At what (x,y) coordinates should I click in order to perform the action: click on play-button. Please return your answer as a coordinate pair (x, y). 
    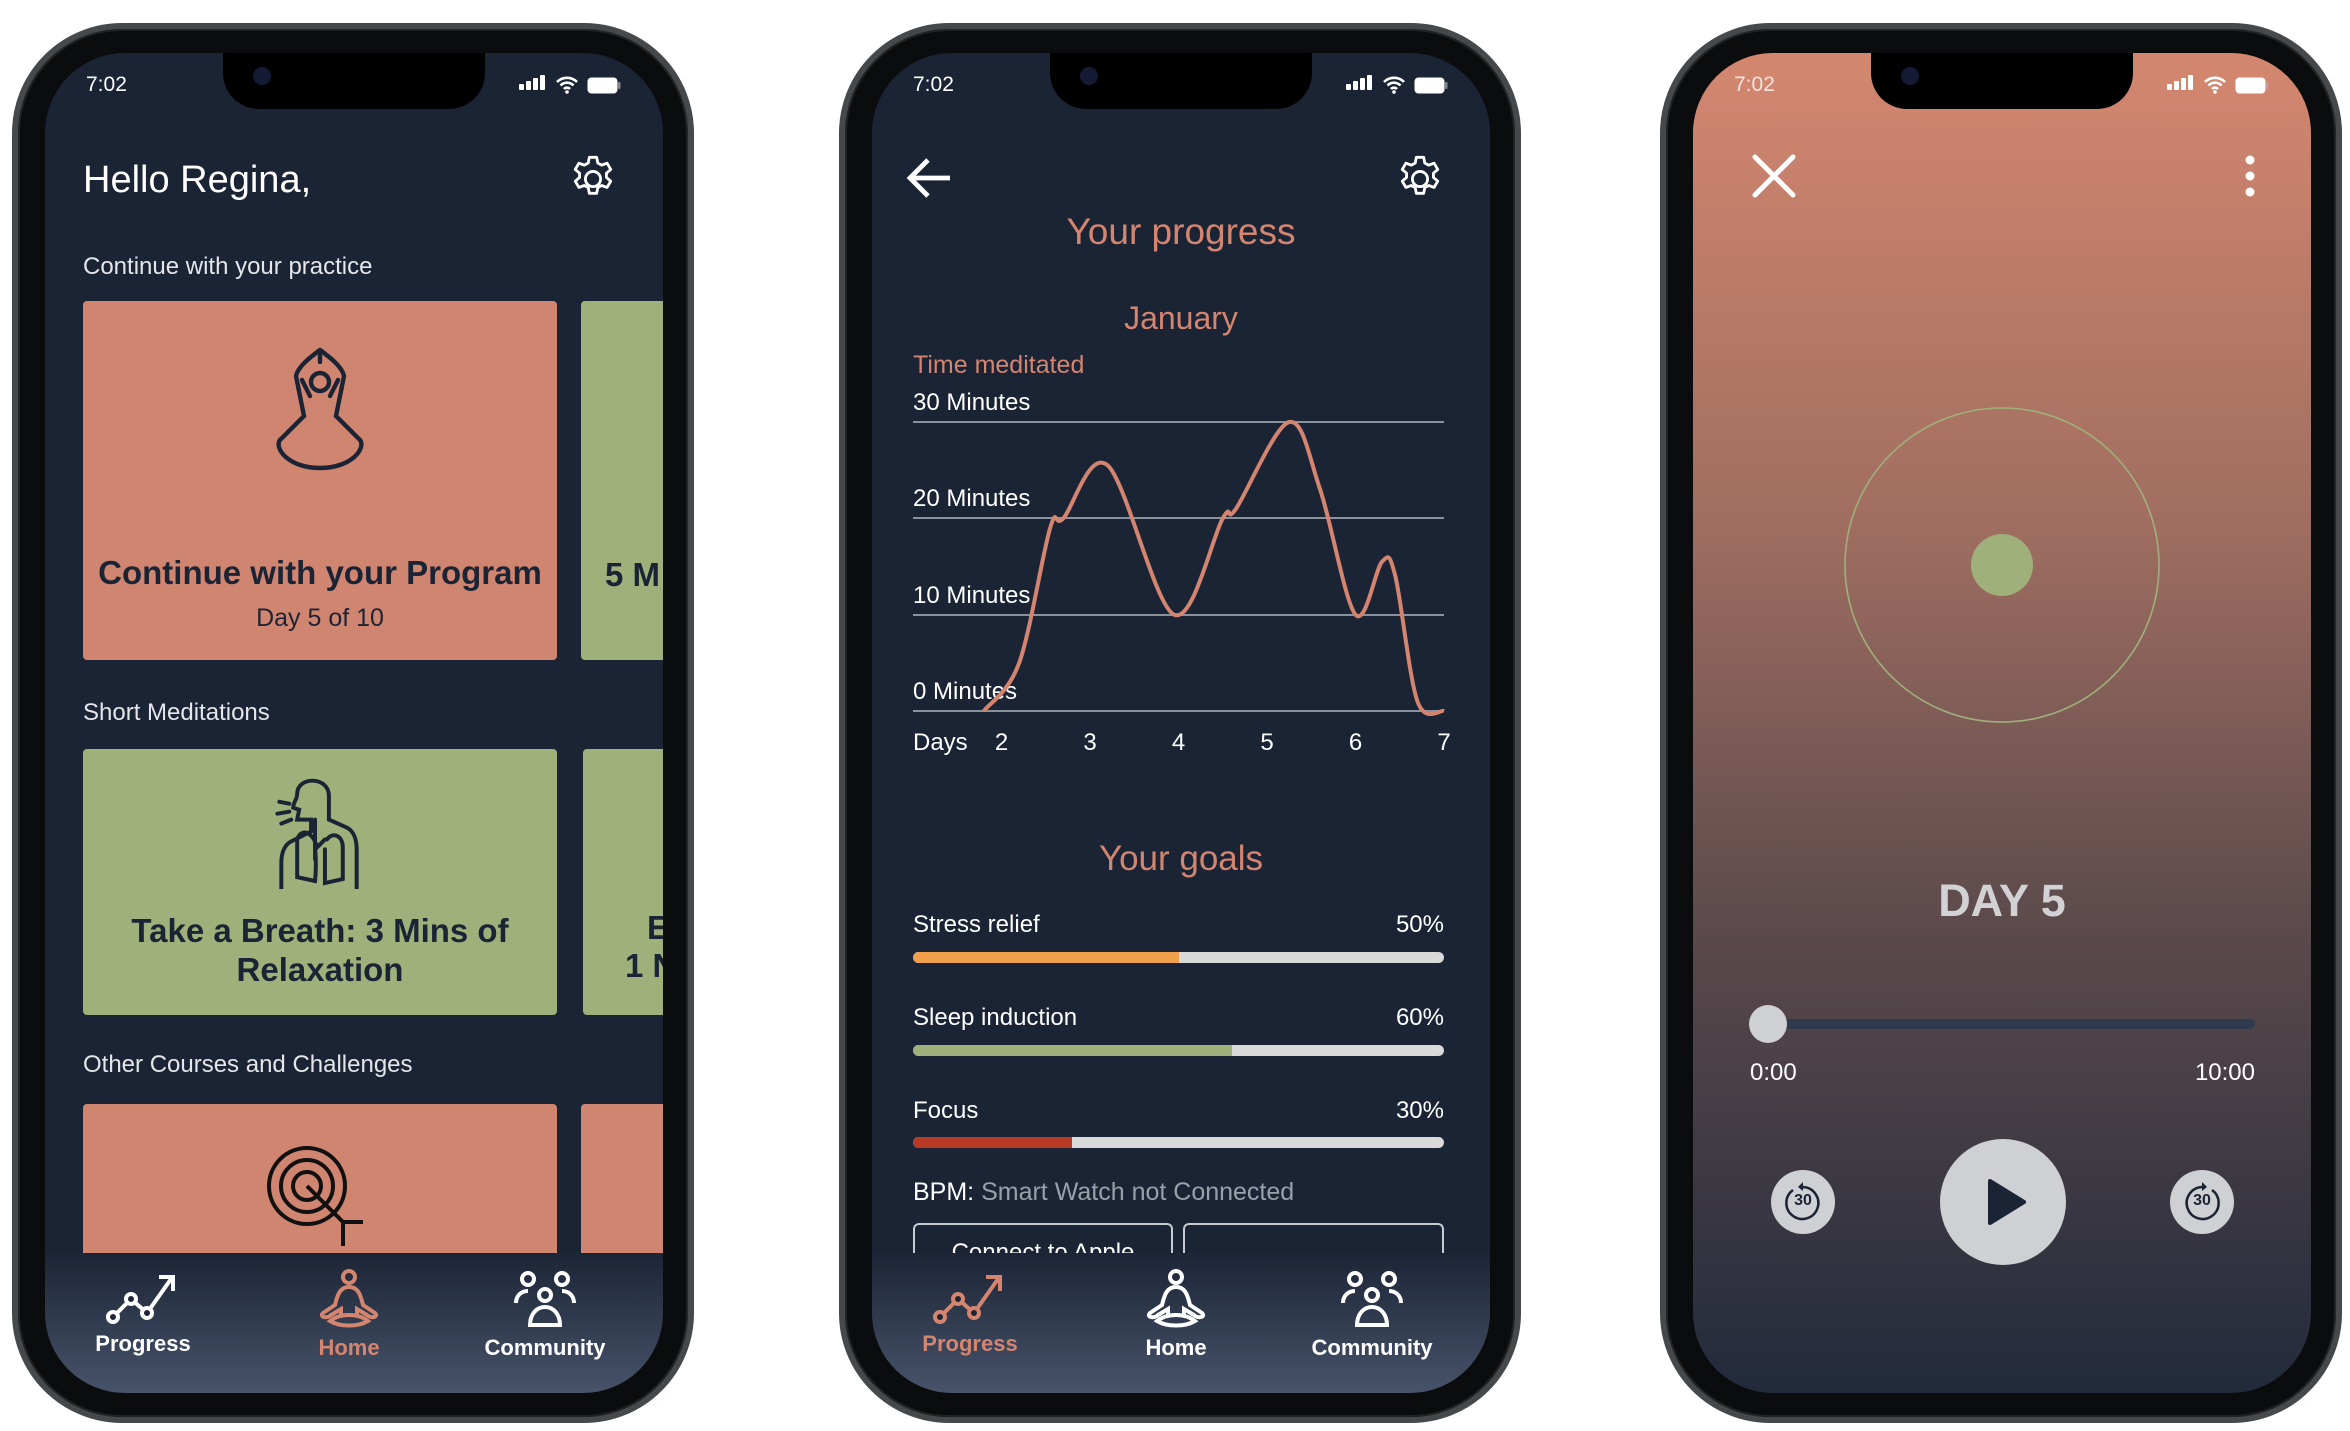
    Looking at the image, I should click on (2003, 1202).